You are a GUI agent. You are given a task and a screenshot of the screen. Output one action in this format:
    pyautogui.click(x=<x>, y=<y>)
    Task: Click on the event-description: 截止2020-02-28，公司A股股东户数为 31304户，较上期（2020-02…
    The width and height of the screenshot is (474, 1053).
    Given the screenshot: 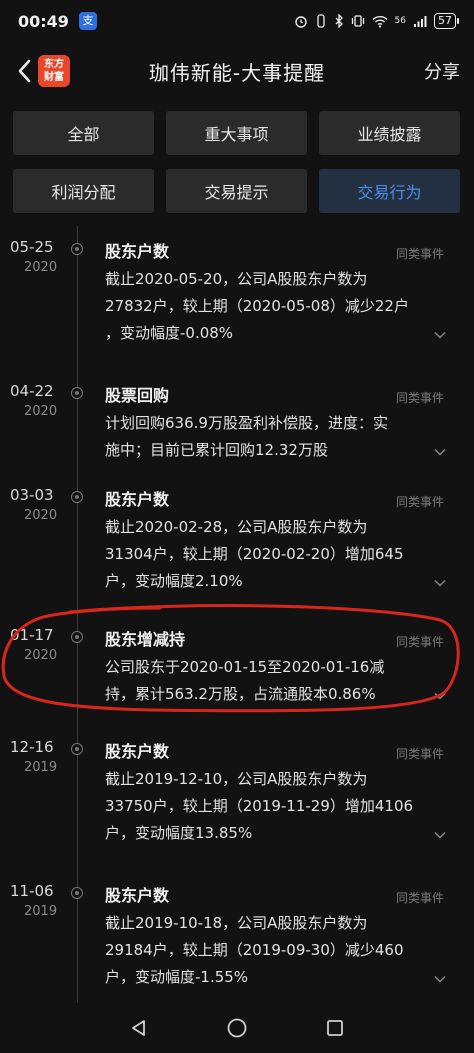 What is the action you would take?
    pyautogui.click(x=277, y=554)
    